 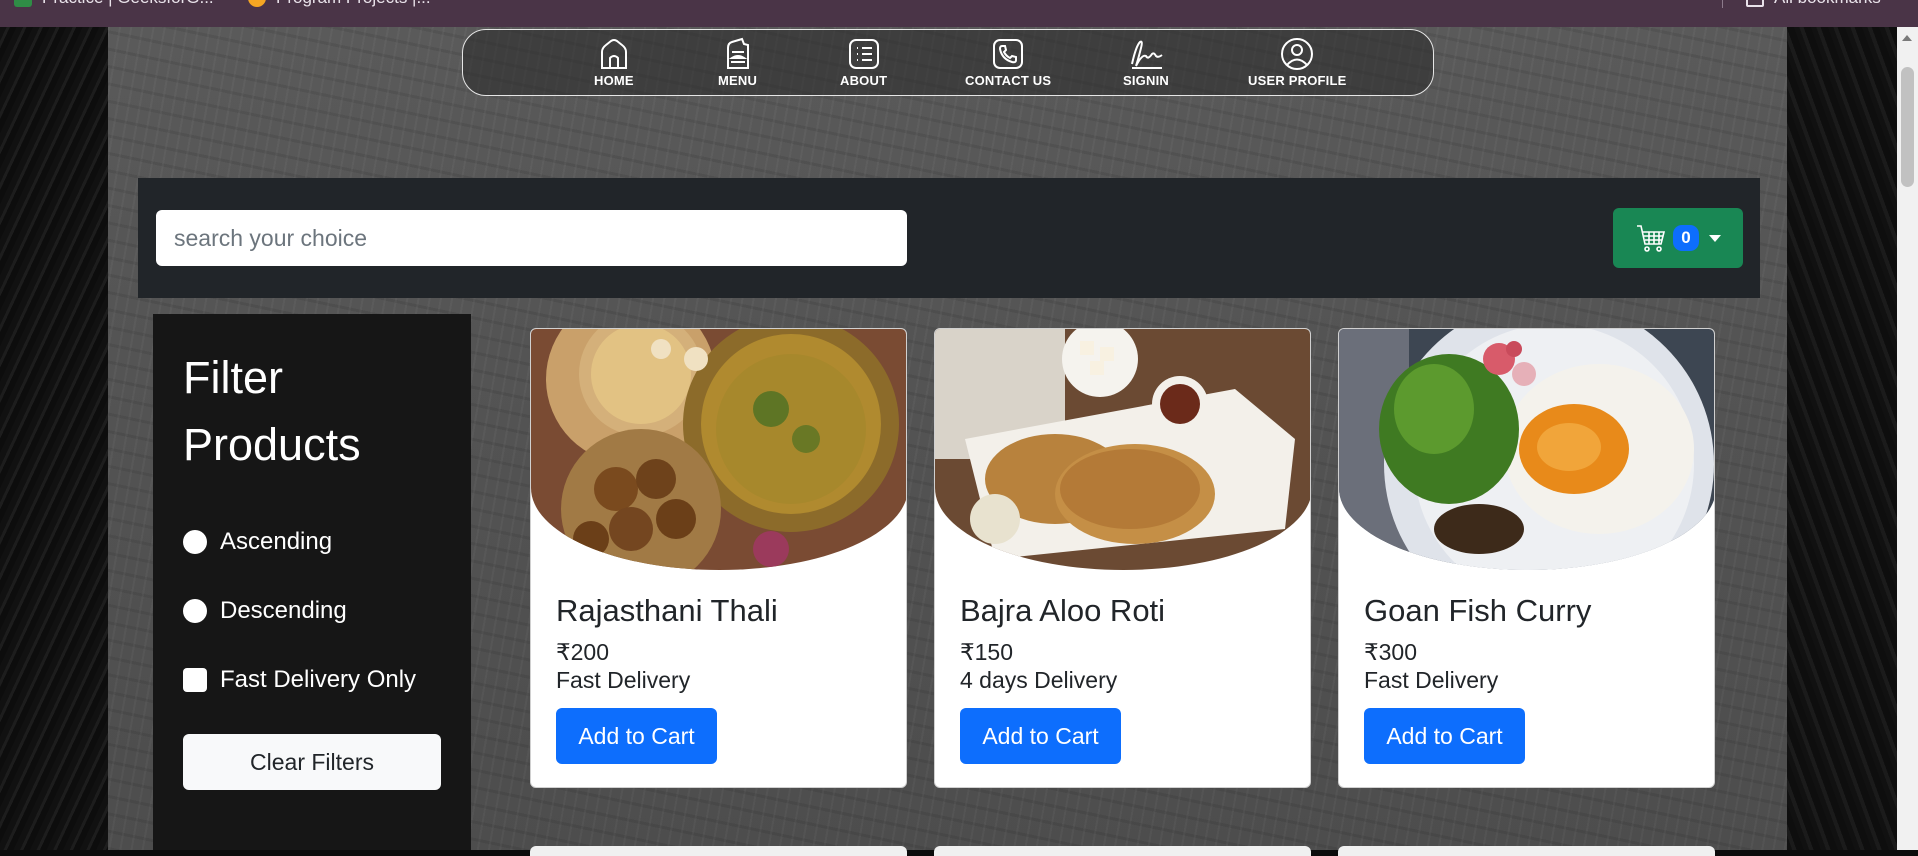 What do you see at coordinates (1842, 438) in the screenshot?
I see `background-right` at bounding box center [1842, 438].